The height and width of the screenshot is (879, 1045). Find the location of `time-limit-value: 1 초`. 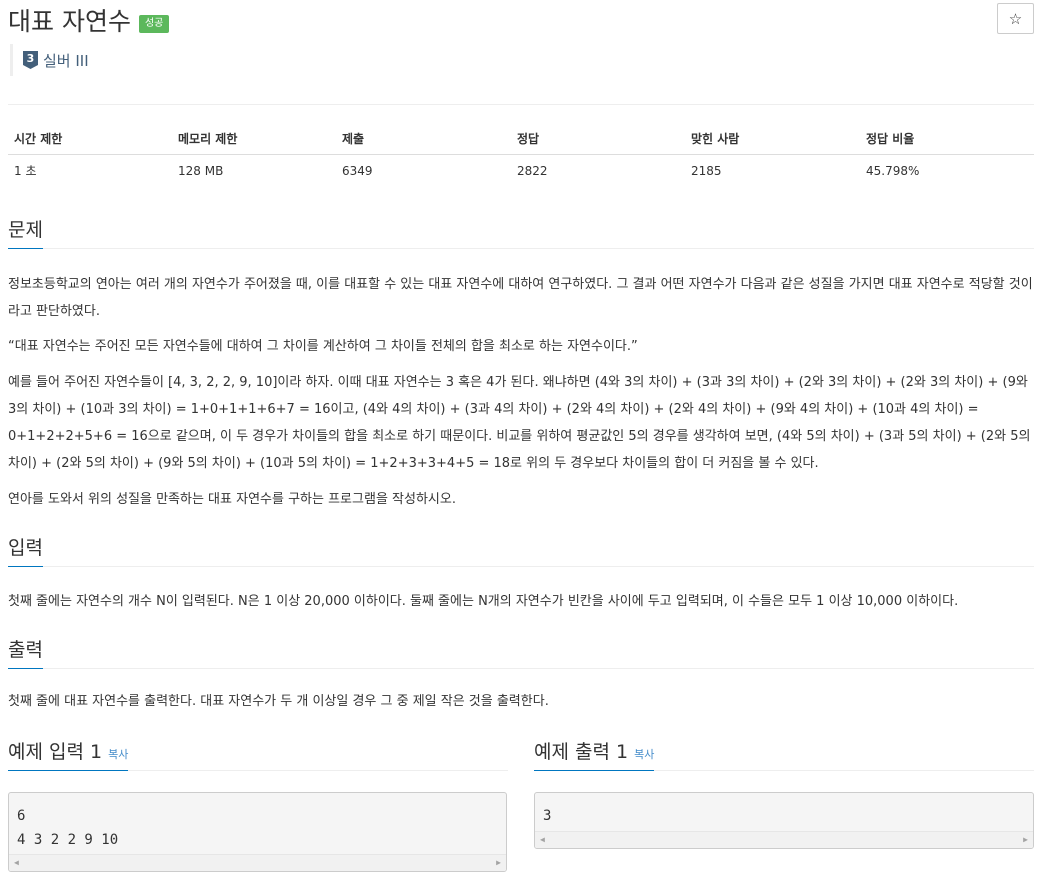

time-limit-value: 1 초 is located at coordinates (25, 171).